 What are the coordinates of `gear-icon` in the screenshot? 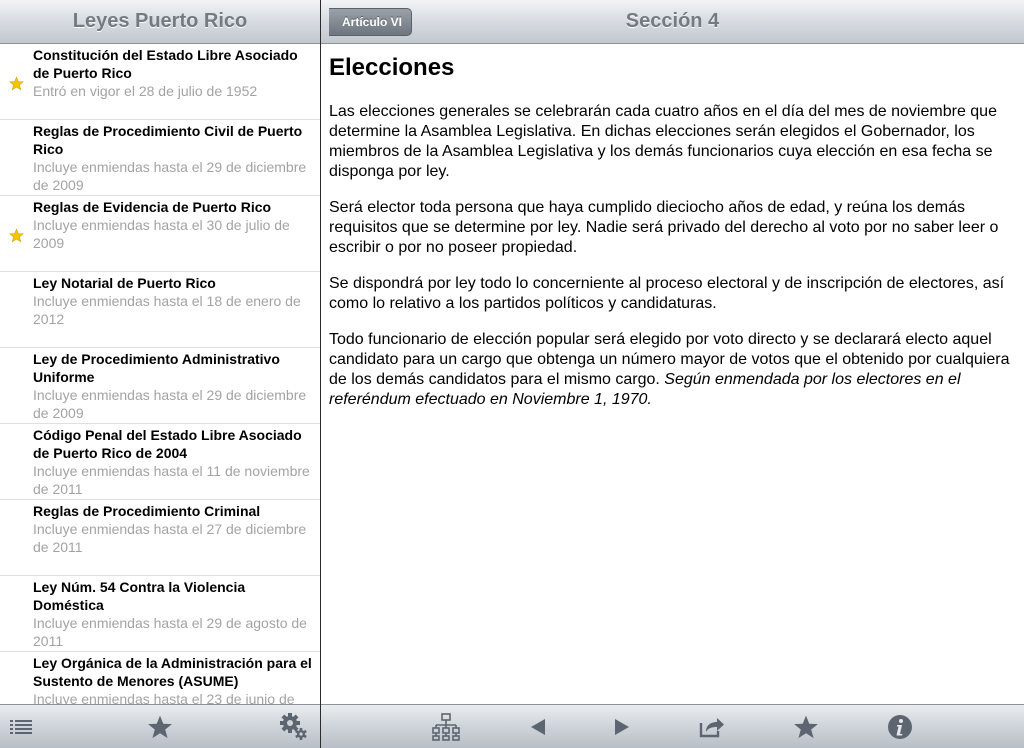 It's located at (293, 727).